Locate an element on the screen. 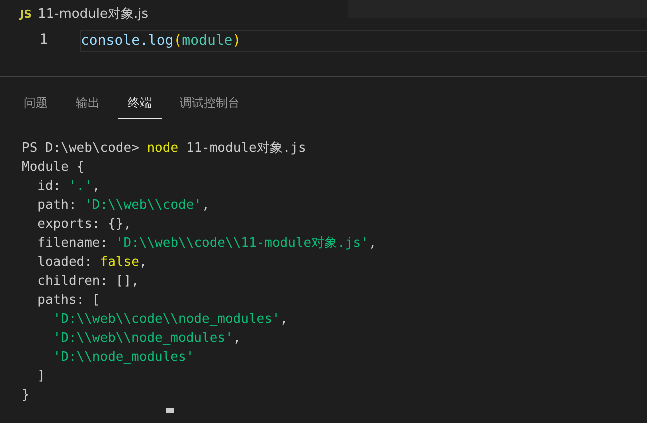  terminal-line: 'D:\\node_modules' is located at coordinates (123, 358).